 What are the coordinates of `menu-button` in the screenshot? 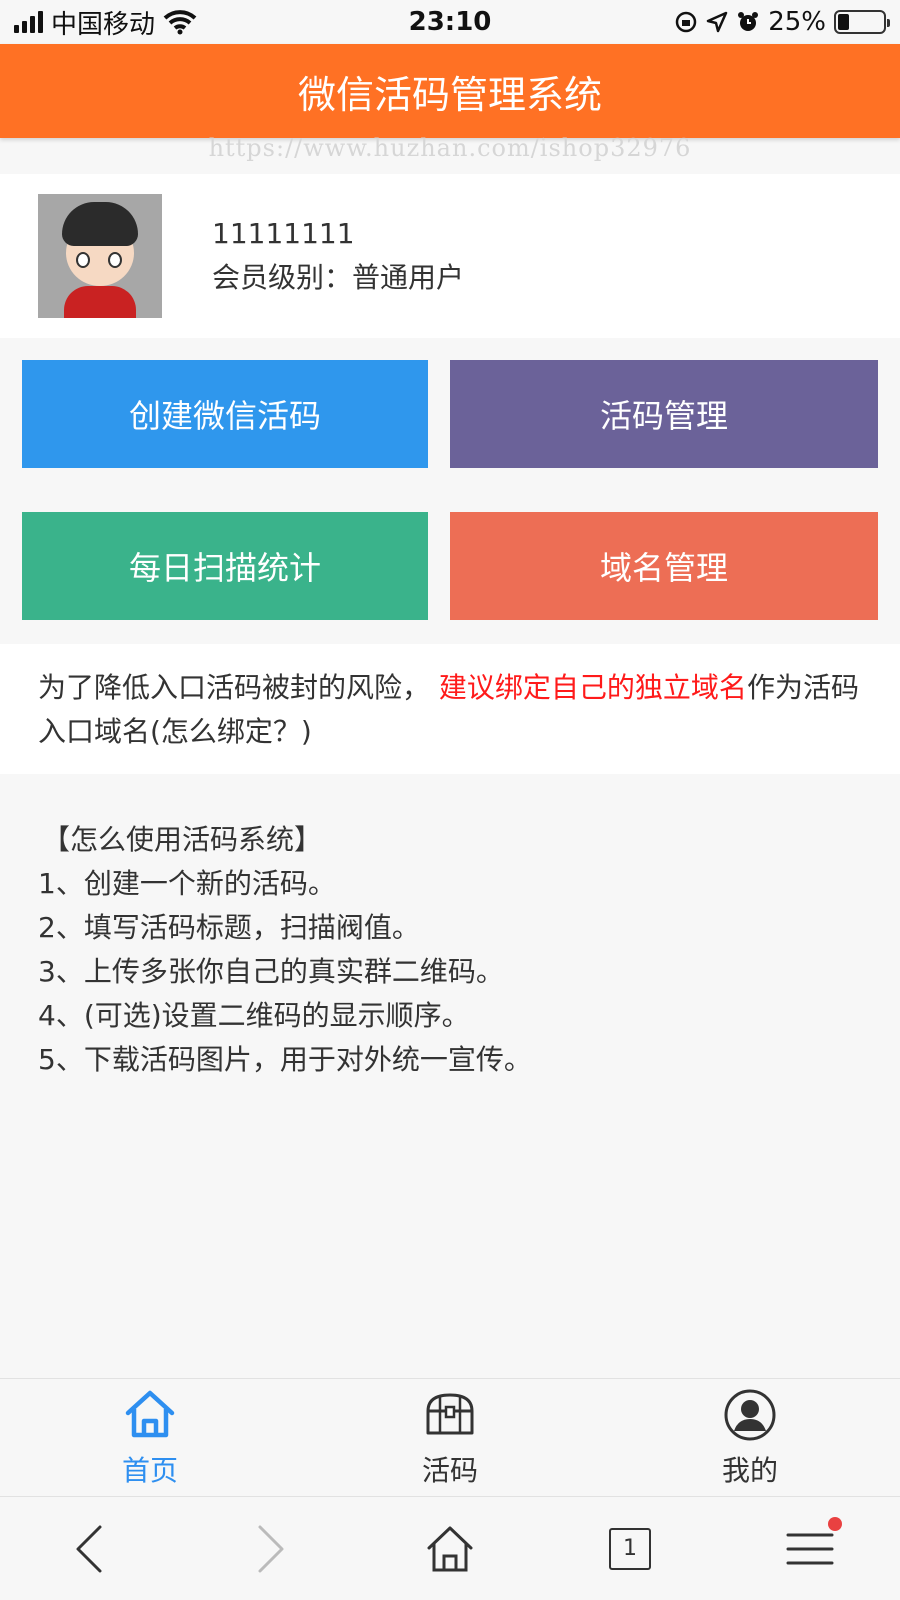 It's located at (810, 1549).